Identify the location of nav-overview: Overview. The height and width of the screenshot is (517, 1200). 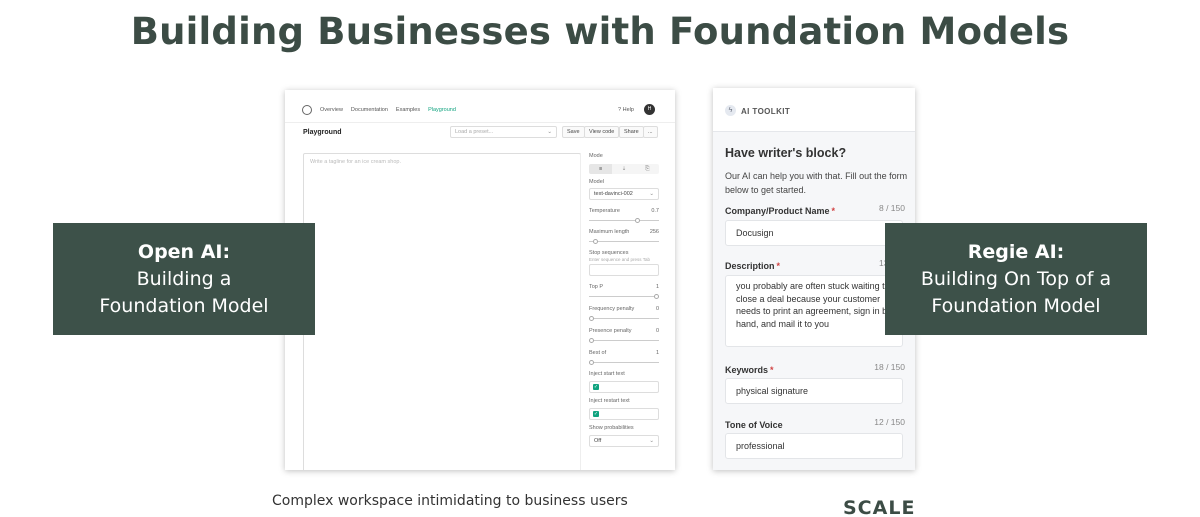
(331, 110).